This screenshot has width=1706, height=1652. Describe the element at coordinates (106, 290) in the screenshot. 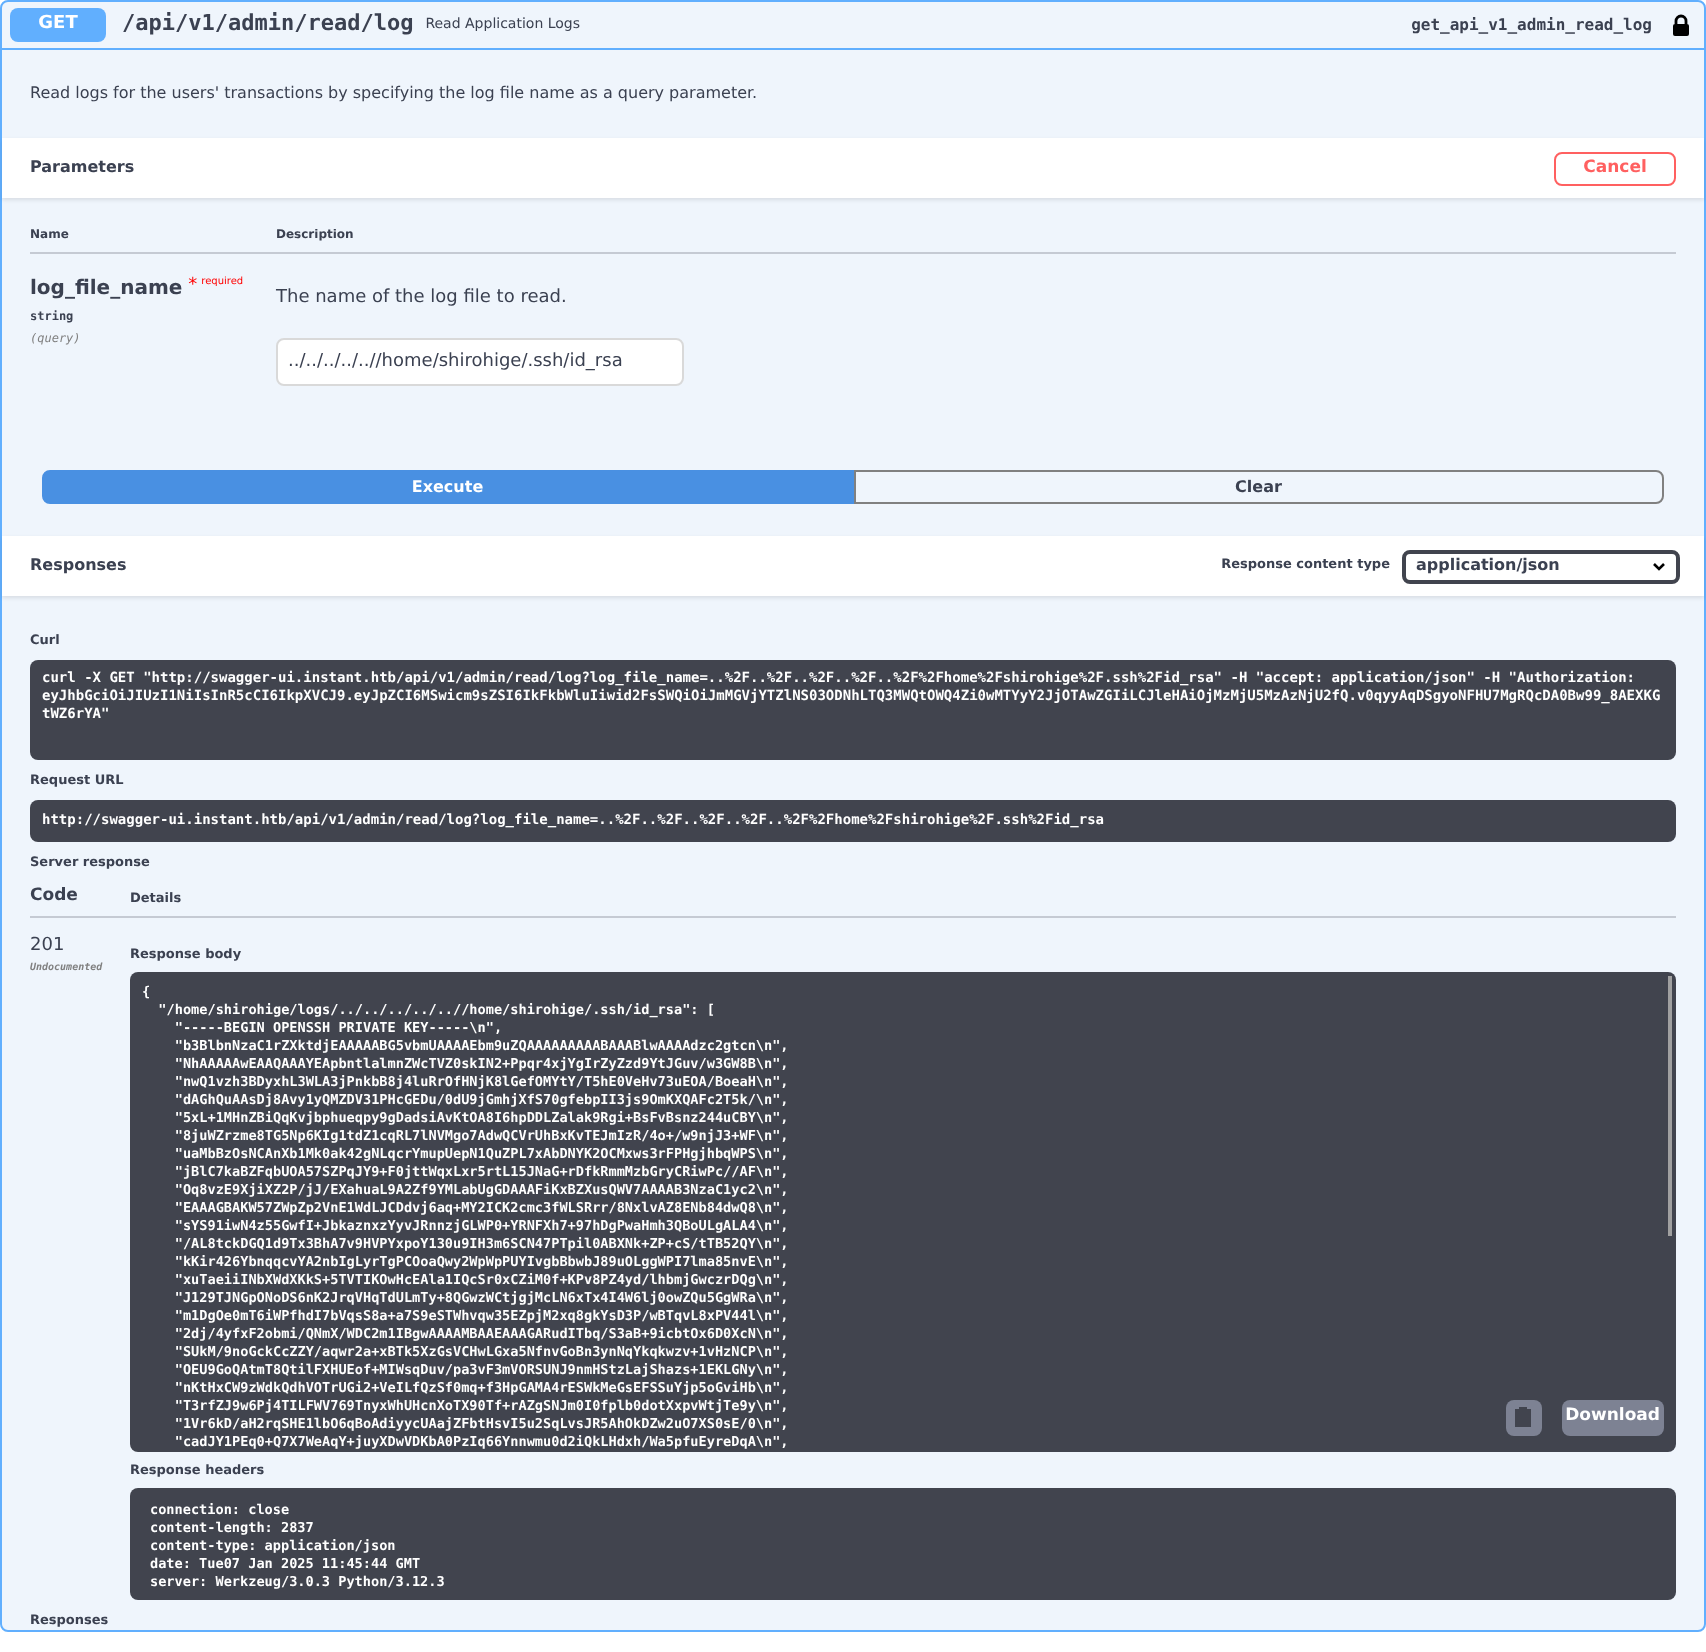

I see `parameter-name: log_file_name` at that location.